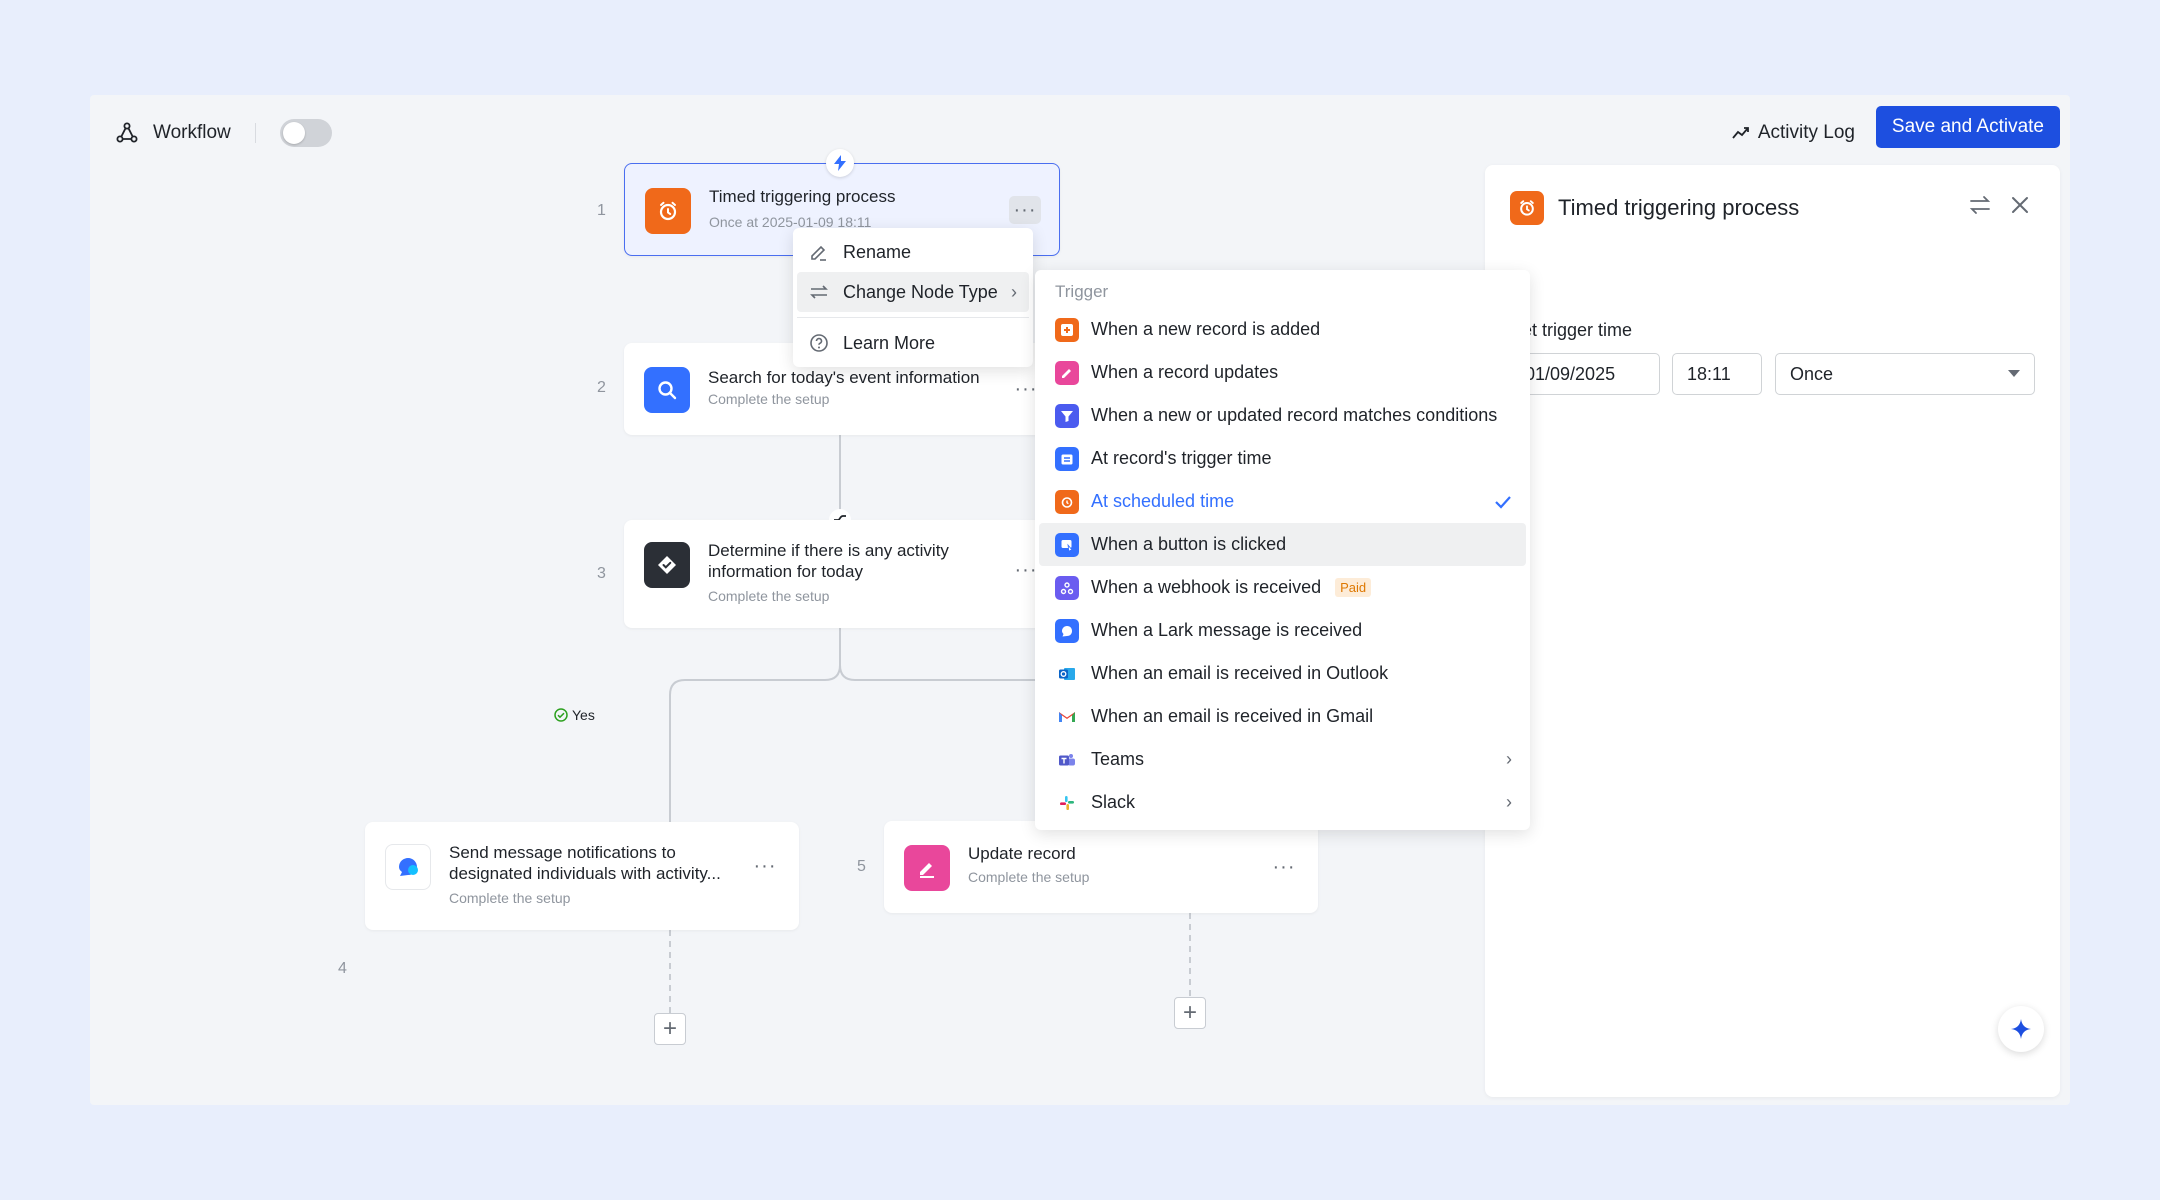  What do you see at coordinates (1101, 867) in the screenshot?
I see `node-update-record: Update record Complete the setup ···` at bounding box center [1101, 867].